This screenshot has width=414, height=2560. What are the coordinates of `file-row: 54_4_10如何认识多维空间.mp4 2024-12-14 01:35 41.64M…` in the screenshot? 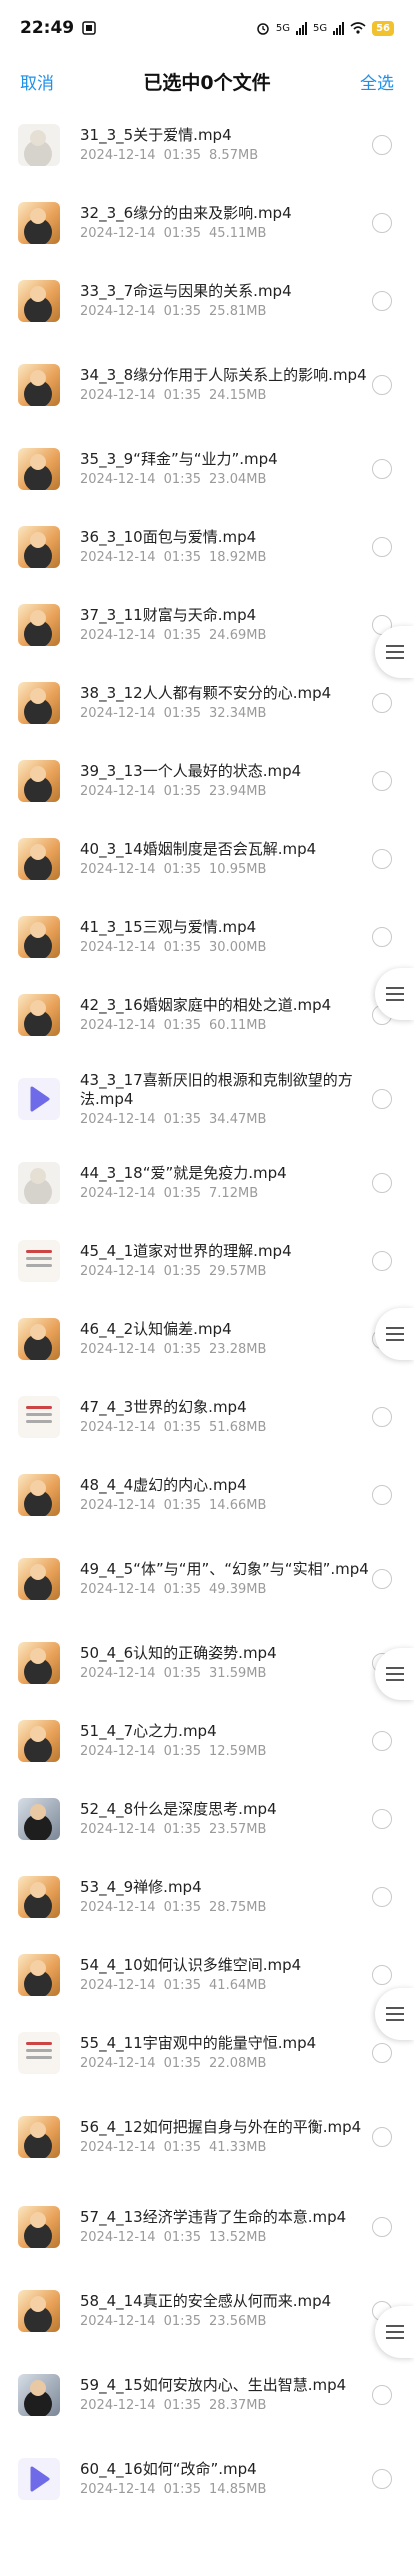 It's located at (207, 1975).